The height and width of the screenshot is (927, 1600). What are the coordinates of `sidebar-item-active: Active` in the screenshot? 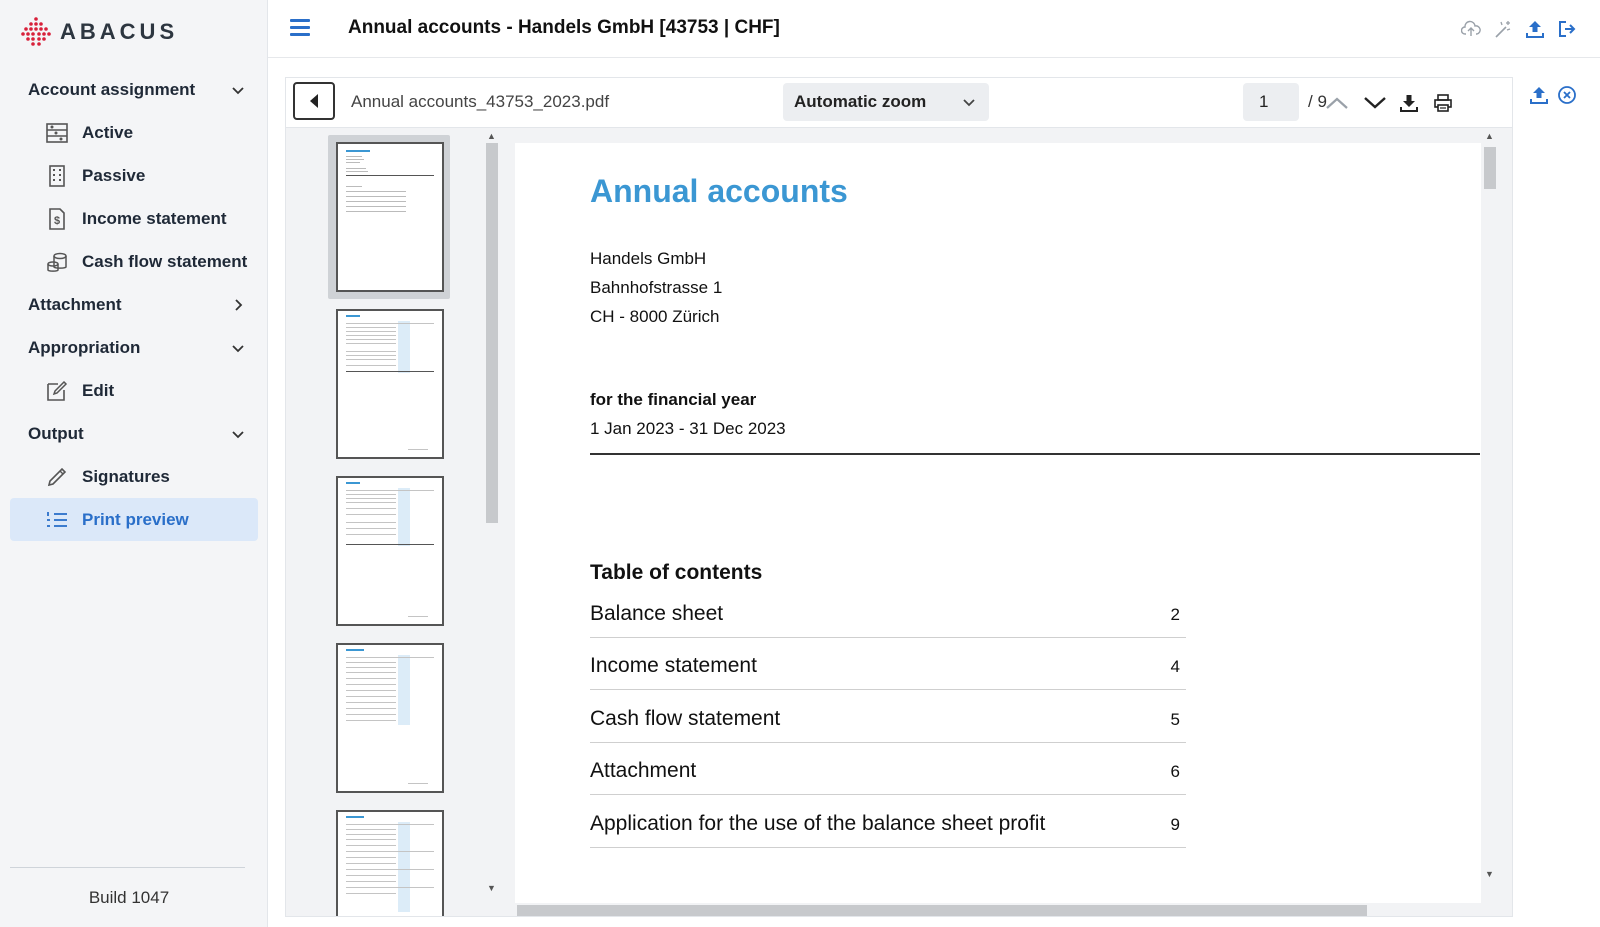 It's located at (134, 132).